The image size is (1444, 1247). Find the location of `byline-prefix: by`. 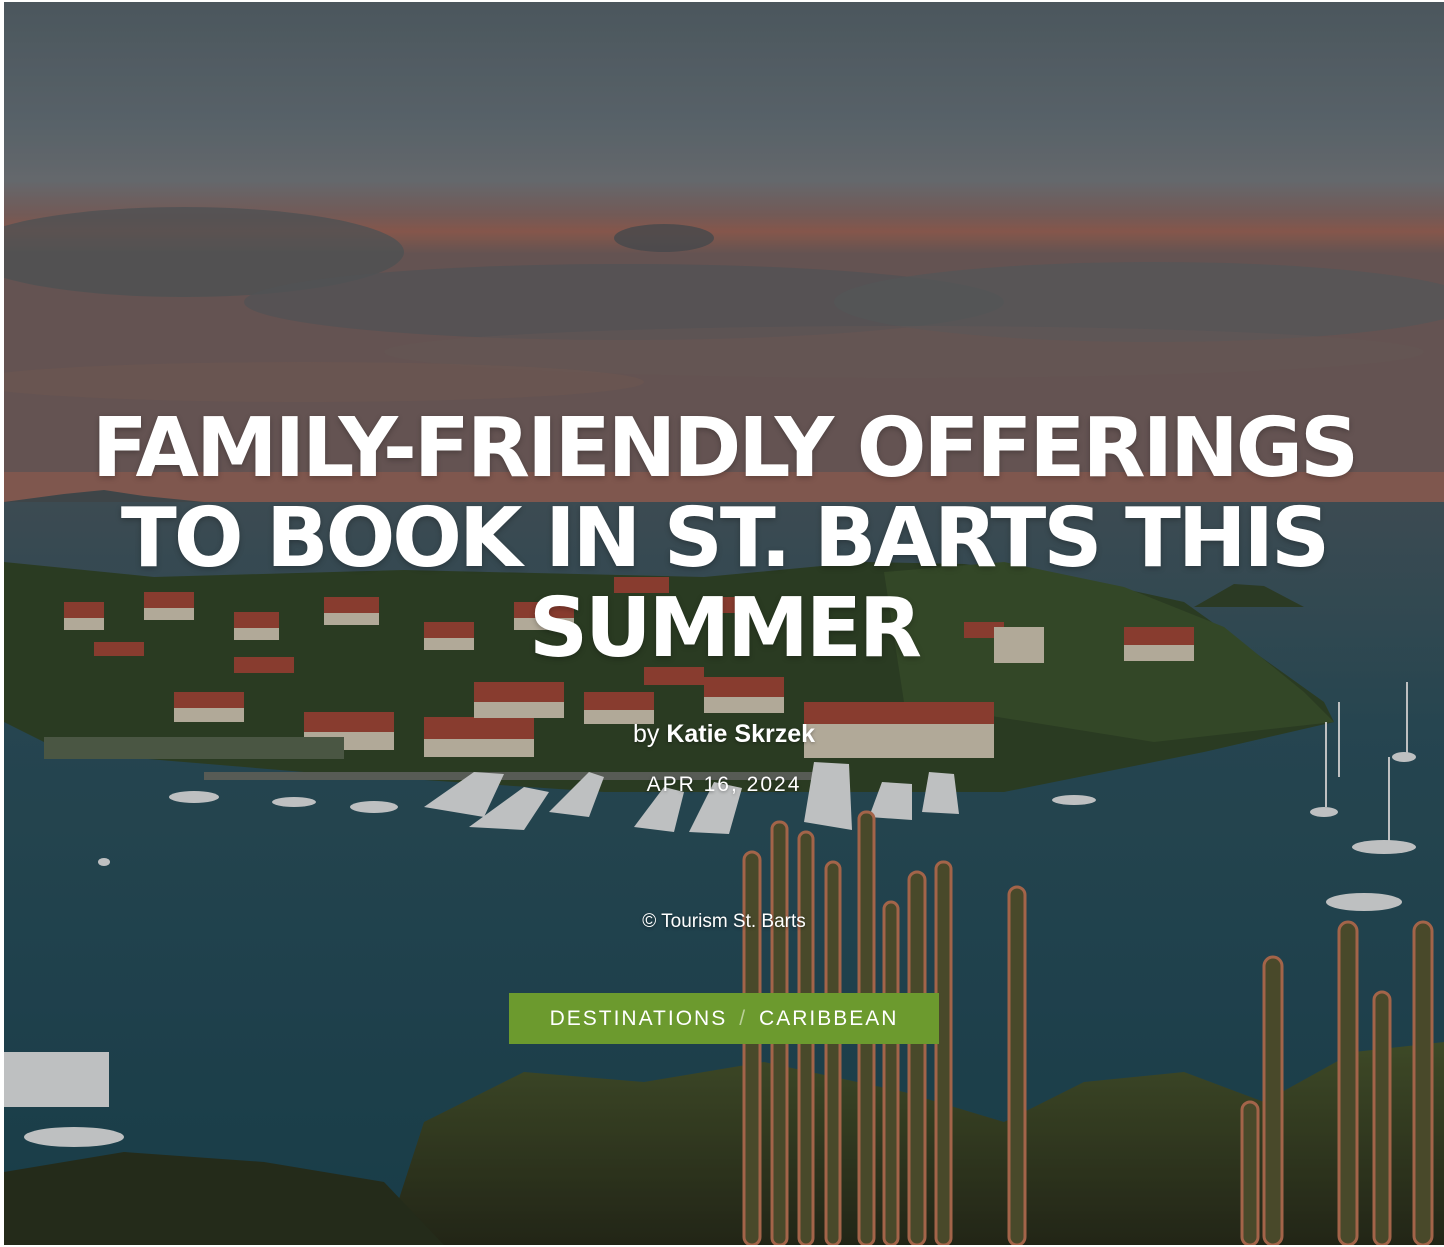

byline-prefix: by is located at coordinates (646, 734).